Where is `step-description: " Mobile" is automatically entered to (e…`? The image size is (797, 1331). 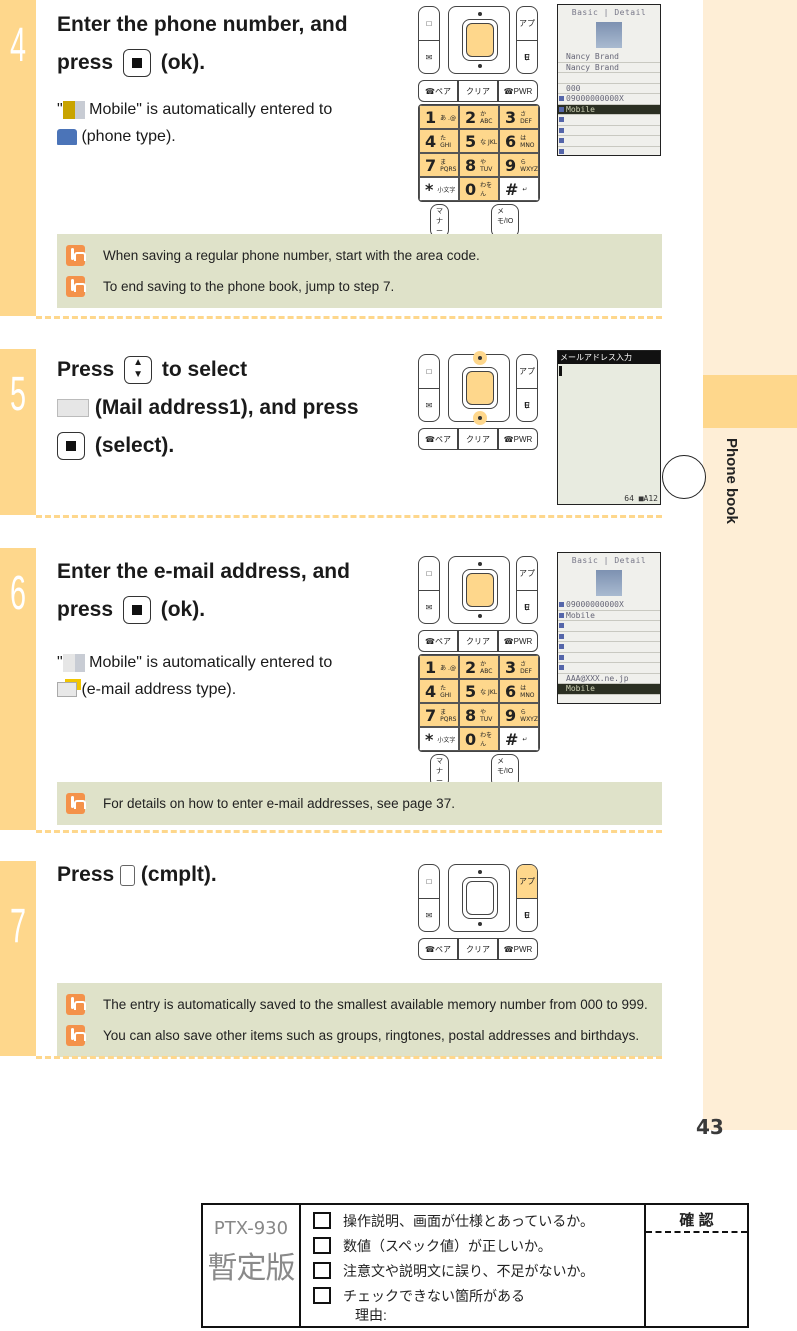 step-description: " Mobile" is automatically entered to (e… is located at coordinates (194, 676).